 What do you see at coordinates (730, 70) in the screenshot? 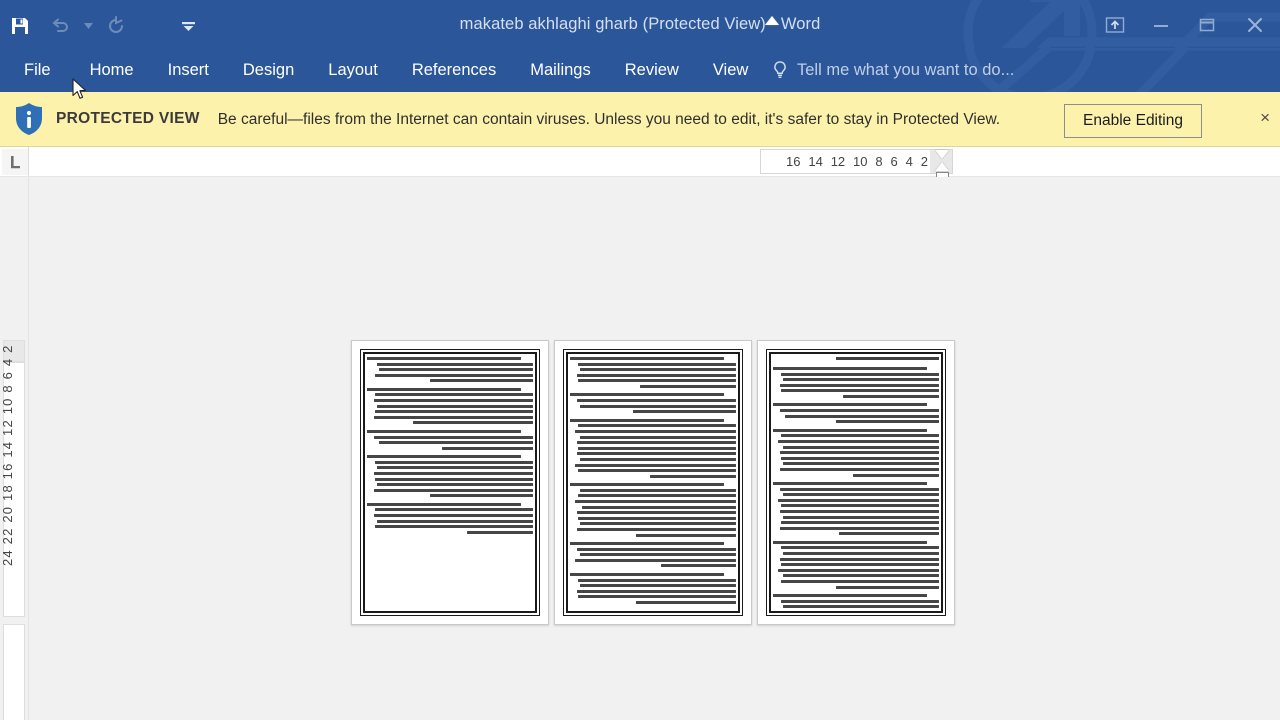
I see `tab-view: View` at bounding box center [730, 70].